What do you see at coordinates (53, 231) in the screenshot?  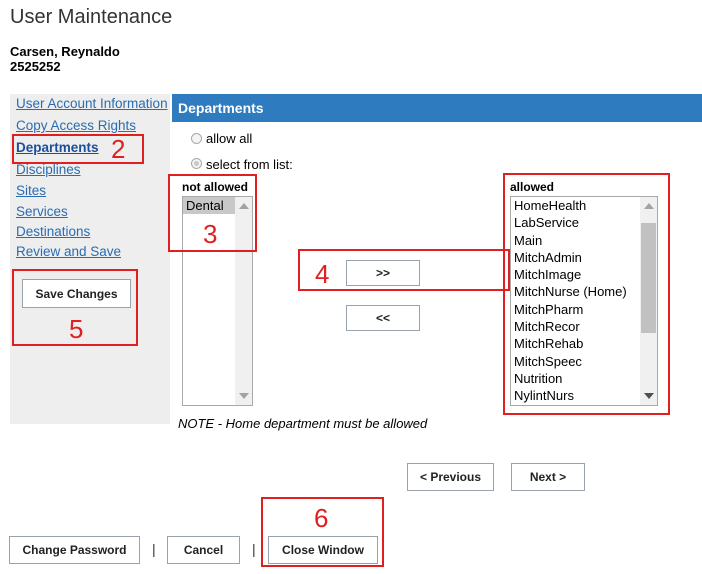 I see `sidebar-item-destinations: Destinations` at bounding box center [53, 231].